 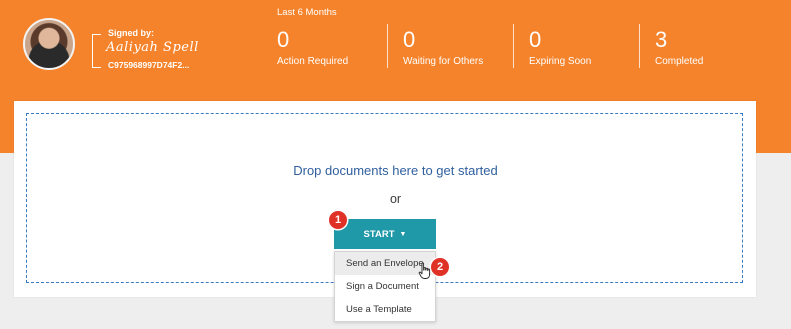 What do you see at coordinates (152, 47) in the screenshot?
I see `signature-image: Aaliyah Spell` at bounding box center [152, 47].